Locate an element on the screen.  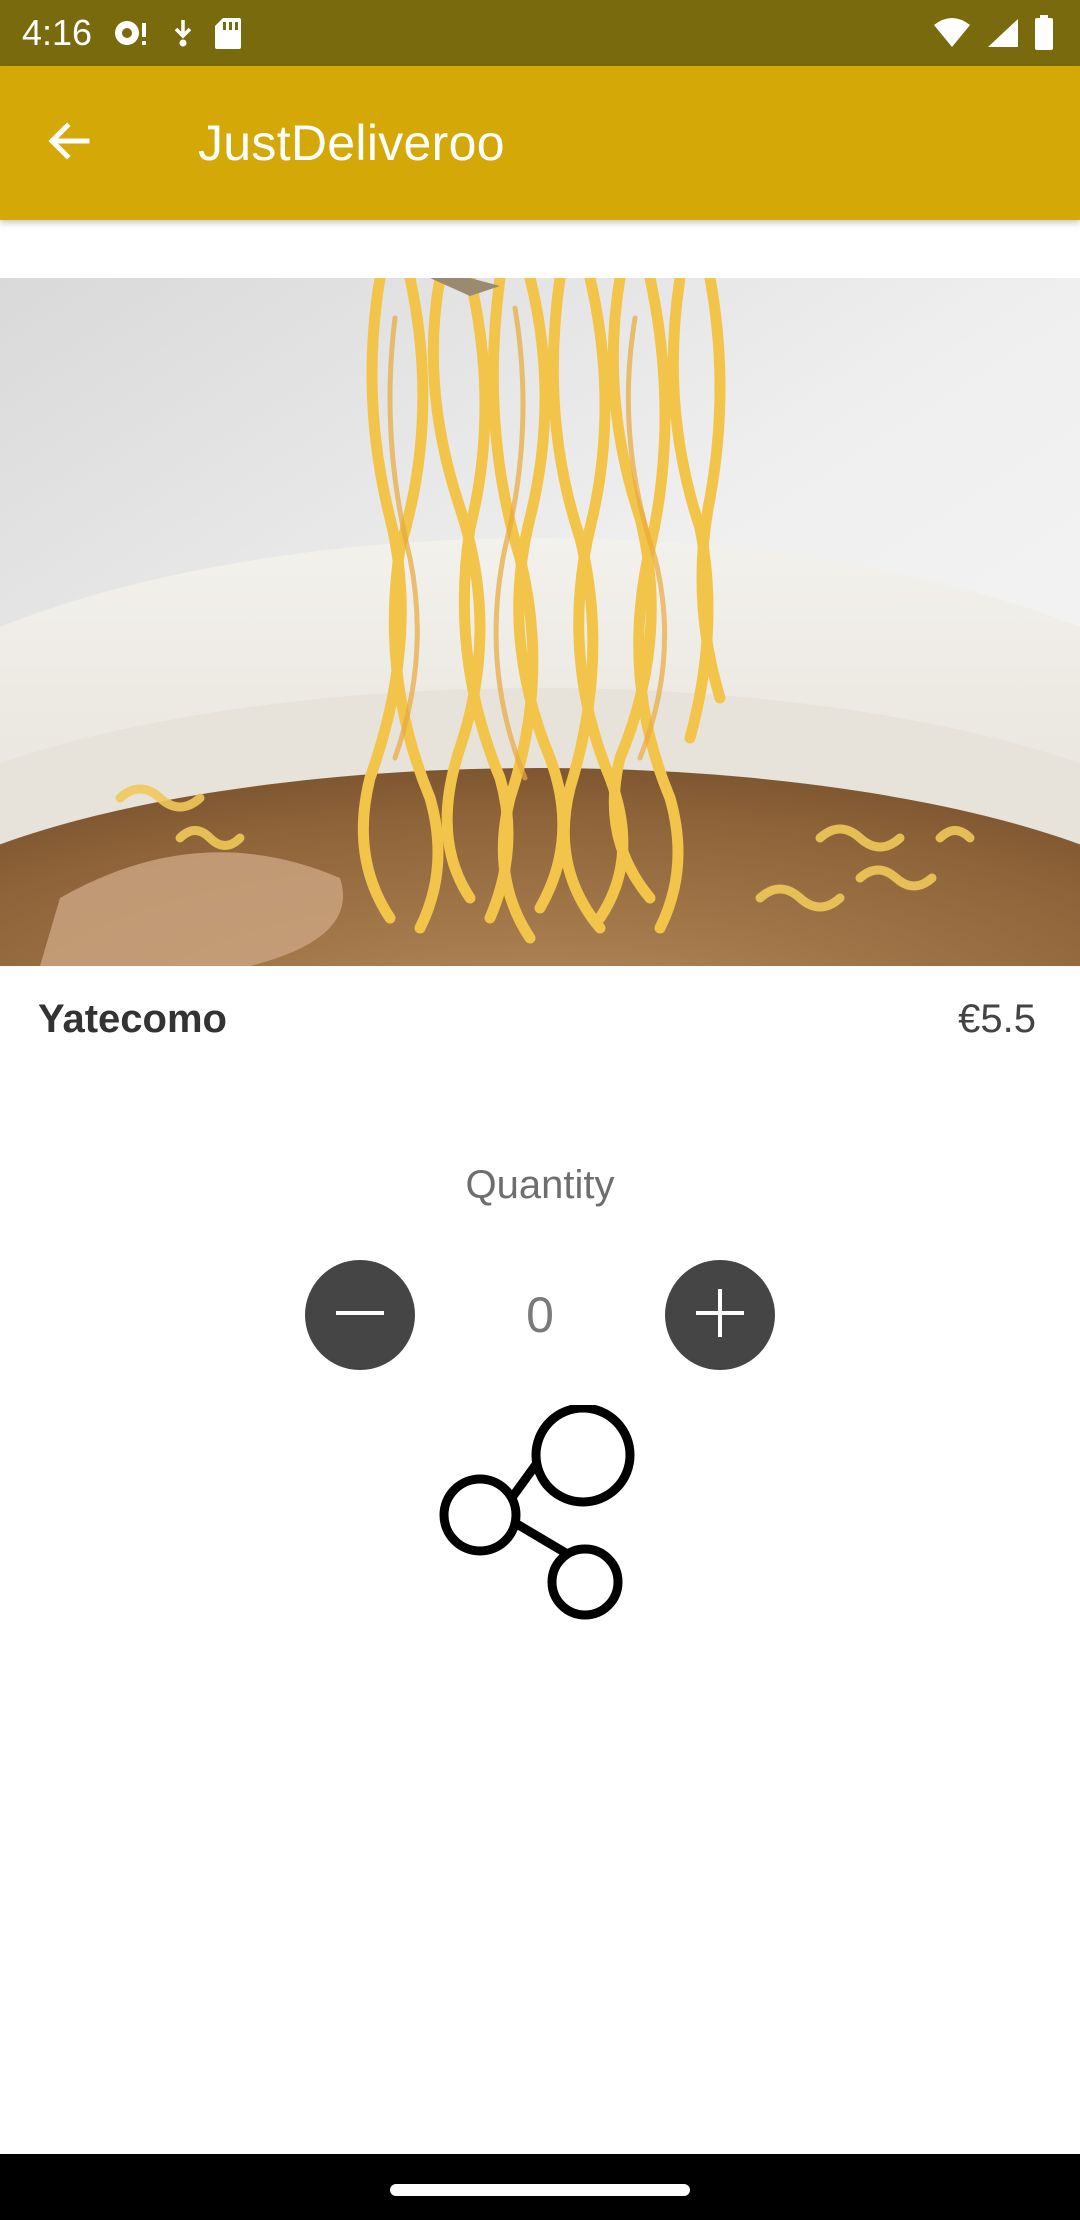
app-title: JustDeliveroo is located at coordinates (351, 143).